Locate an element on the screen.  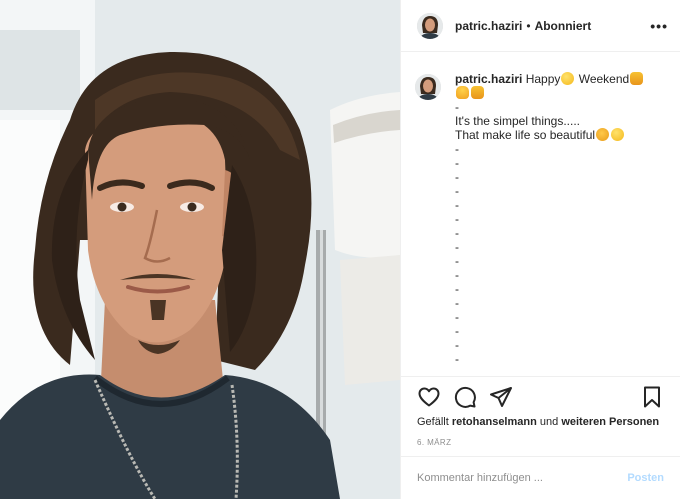
caption-text-happy: Happy is located at coordinates (543, 79).